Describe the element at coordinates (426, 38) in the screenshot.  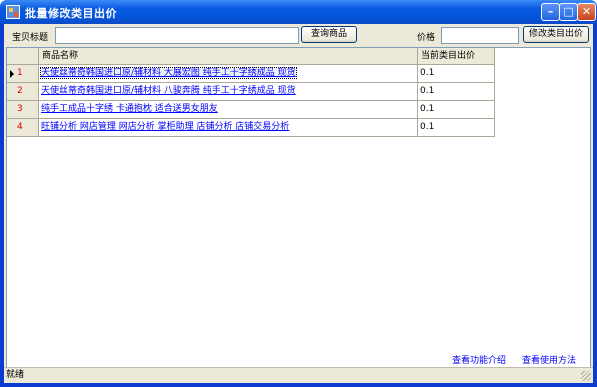
I see `price-label: 价格` at that location.